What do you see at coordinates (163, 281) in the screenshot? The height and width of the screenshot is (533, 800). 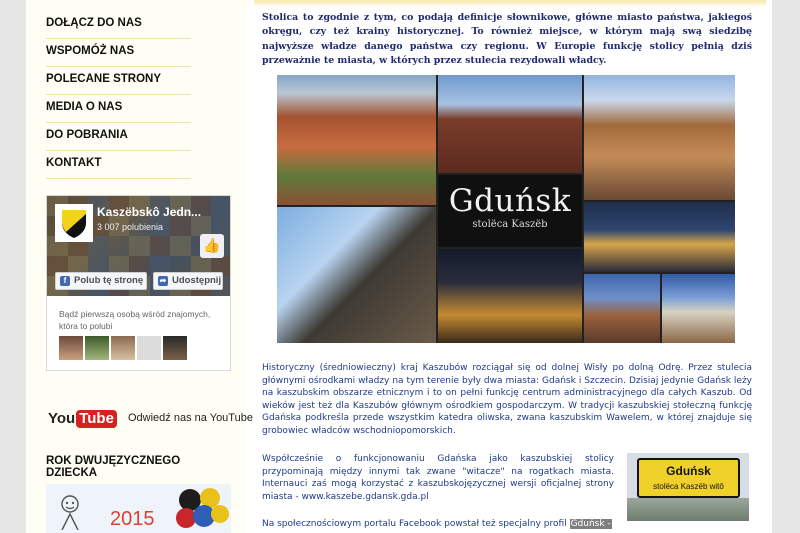 I see `share-icon: ➦` at bounding box center [163, 281].